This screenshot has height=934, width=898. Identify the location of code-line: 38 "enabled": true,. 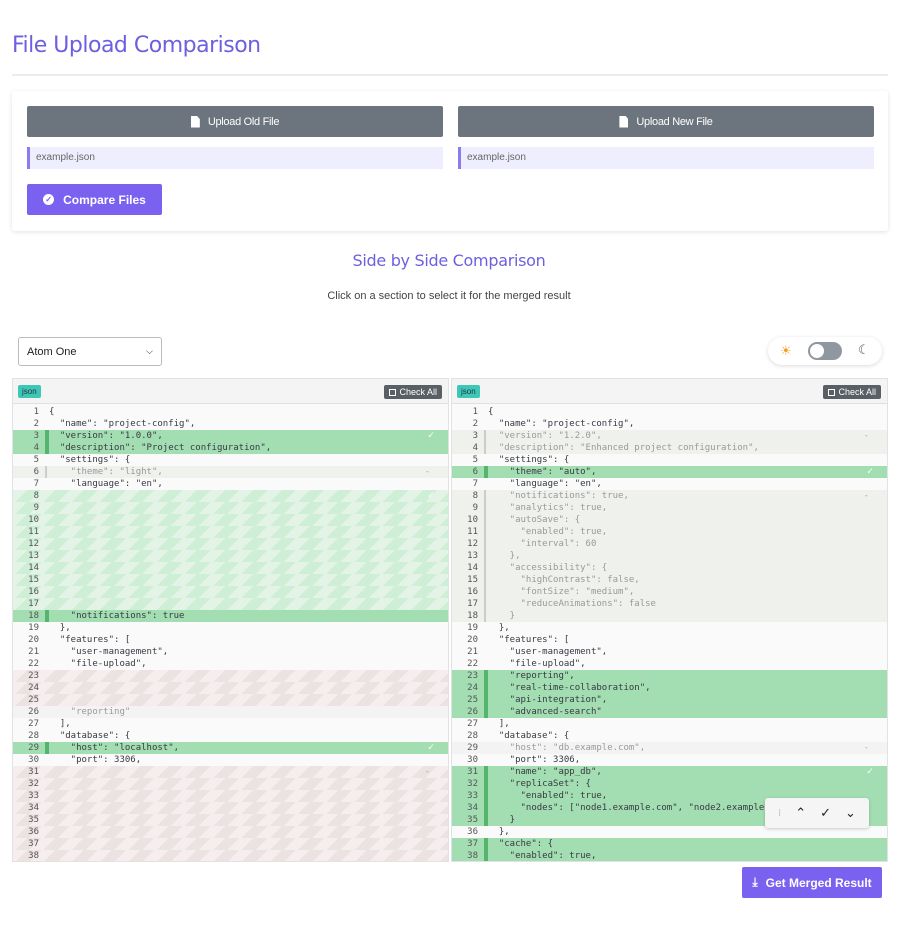
(669, 855).